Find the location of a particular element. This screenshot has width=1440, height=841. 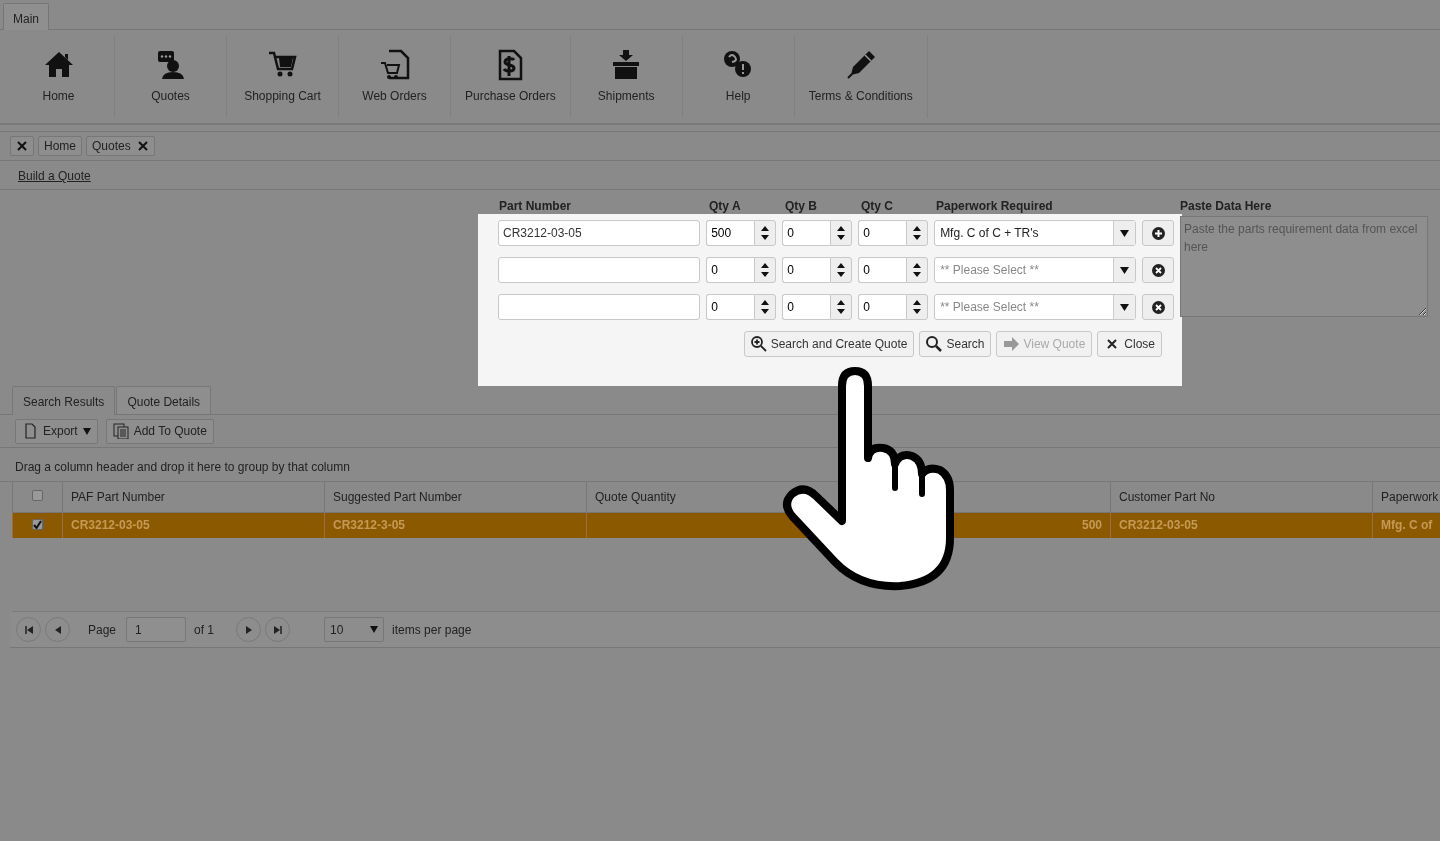

column-header: Suggested Part Number is located at coordinates (455, 497).